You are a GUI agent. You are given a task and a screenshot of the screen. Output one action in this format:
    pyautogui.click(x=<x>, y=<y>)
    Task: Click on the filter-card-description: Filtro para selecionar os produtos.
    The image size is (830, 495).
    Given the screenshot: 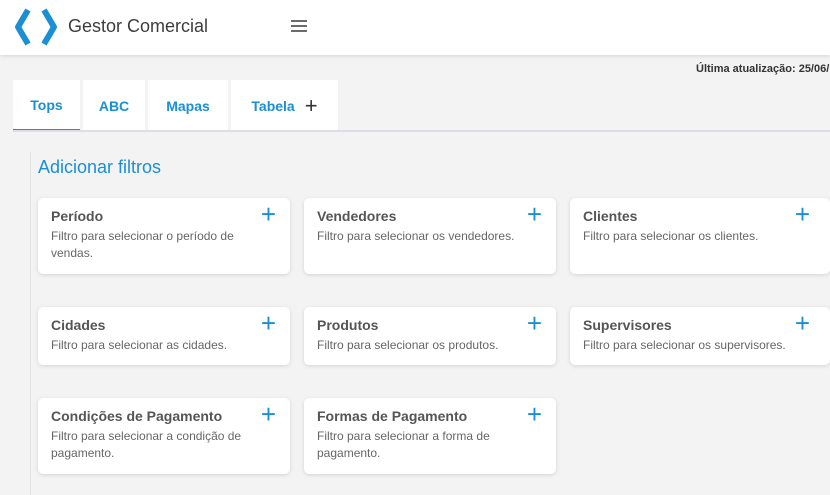 What is the action you would take?
    pyautogui.click(x=408, y=345)
    